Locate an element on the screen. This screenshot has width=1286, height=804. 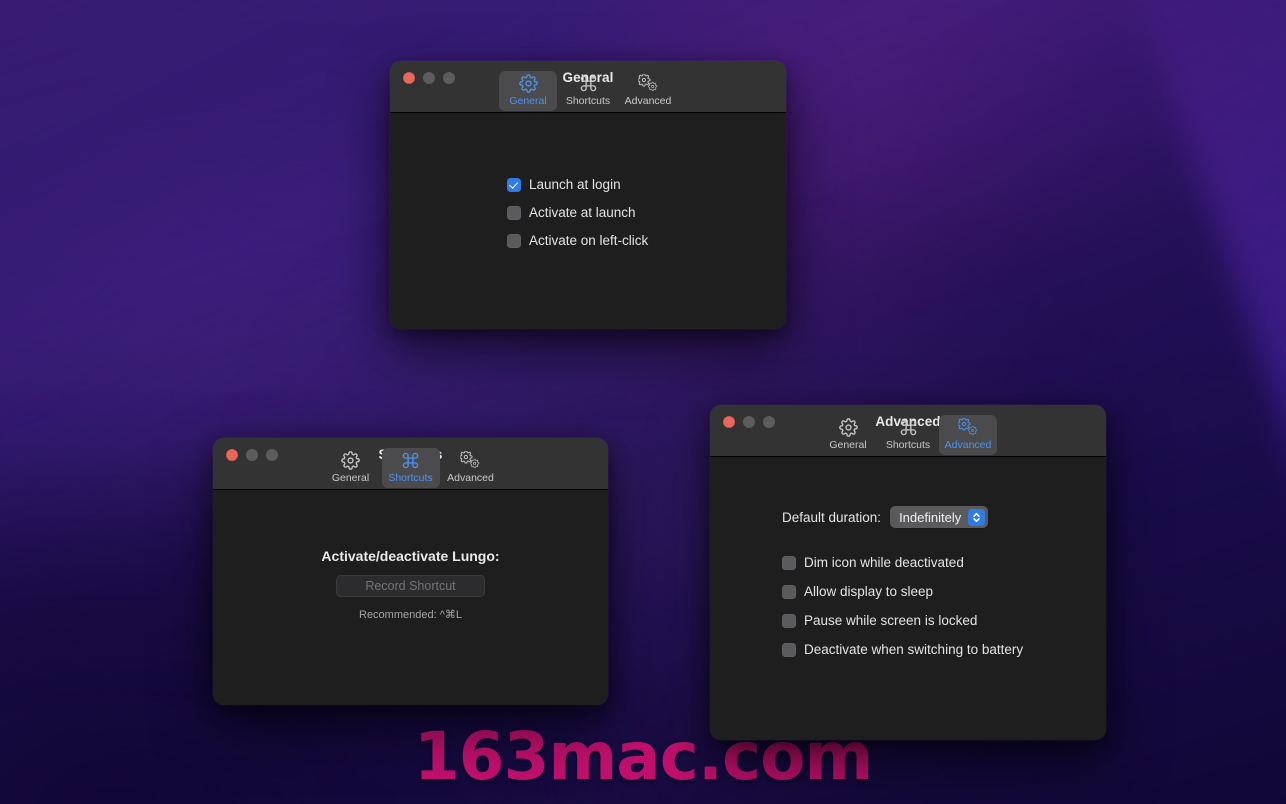
checkbox-activate-on-left-click is located at coordinates (514, 241).